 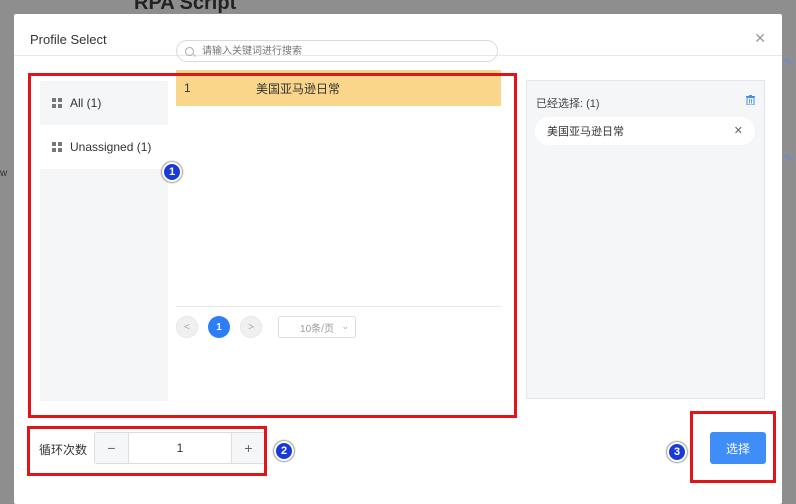 I want to click on annotation-badge-2: 2, so click(x=284, y=451).